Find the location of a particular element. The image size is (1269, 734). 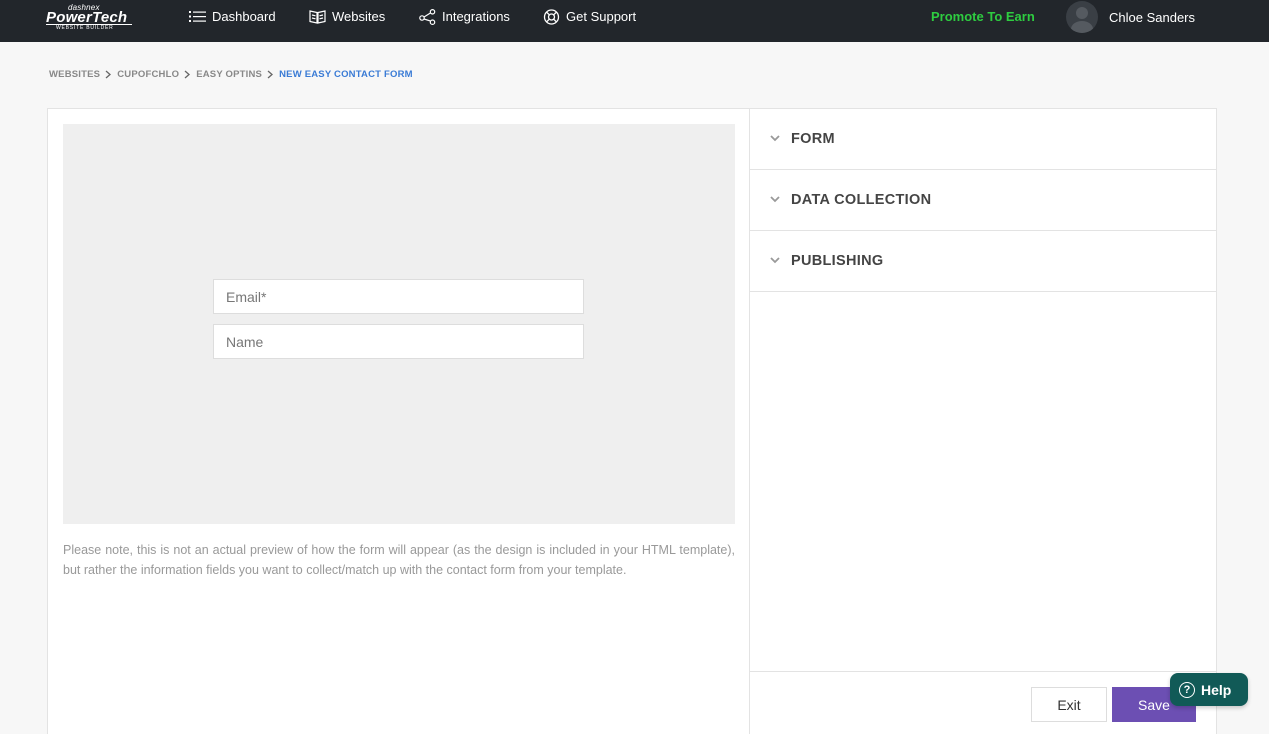

section-data-collection: DATA COLLECTION is located at coordinates (983, 200).